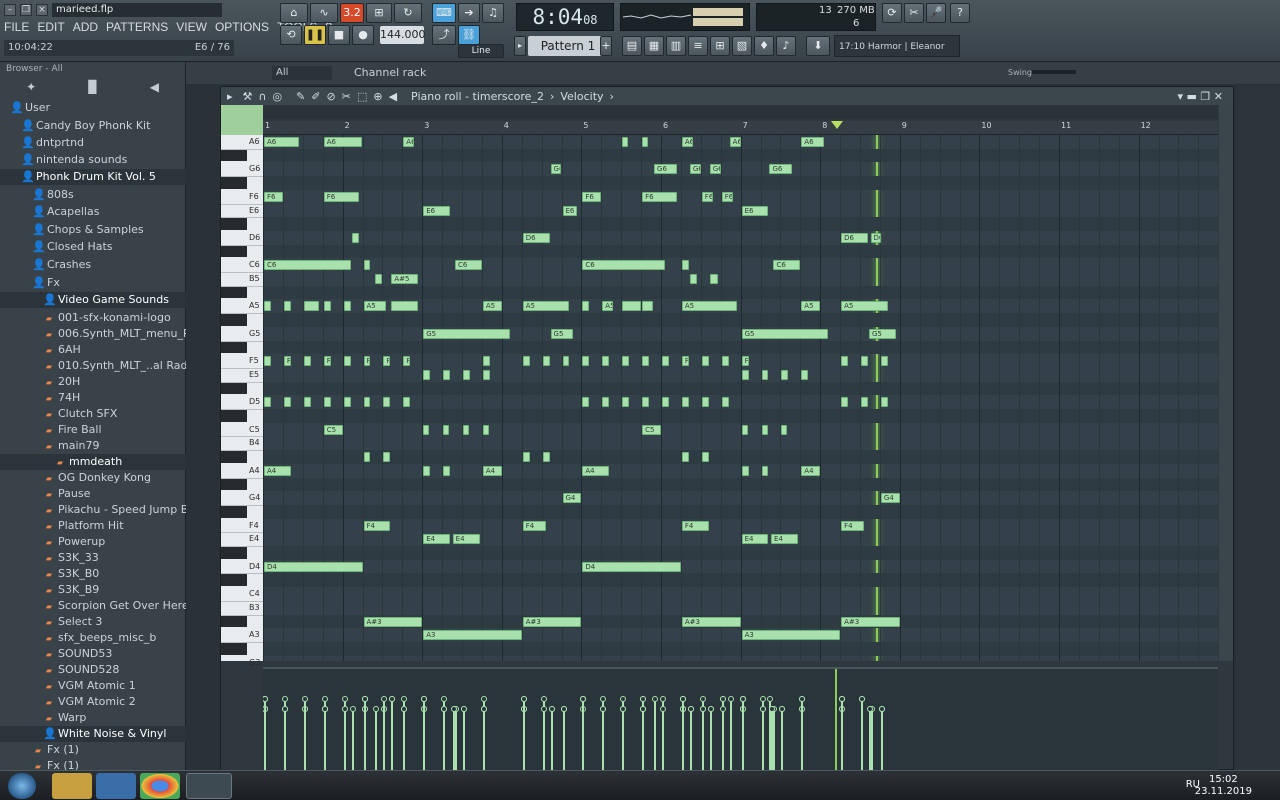 Image resolution: width=1280 pixels, height=800 pixels. Describe the element at coordinates (230, 96) in the screenshot. I see `menu-arrow-icon: ▸` at that location.